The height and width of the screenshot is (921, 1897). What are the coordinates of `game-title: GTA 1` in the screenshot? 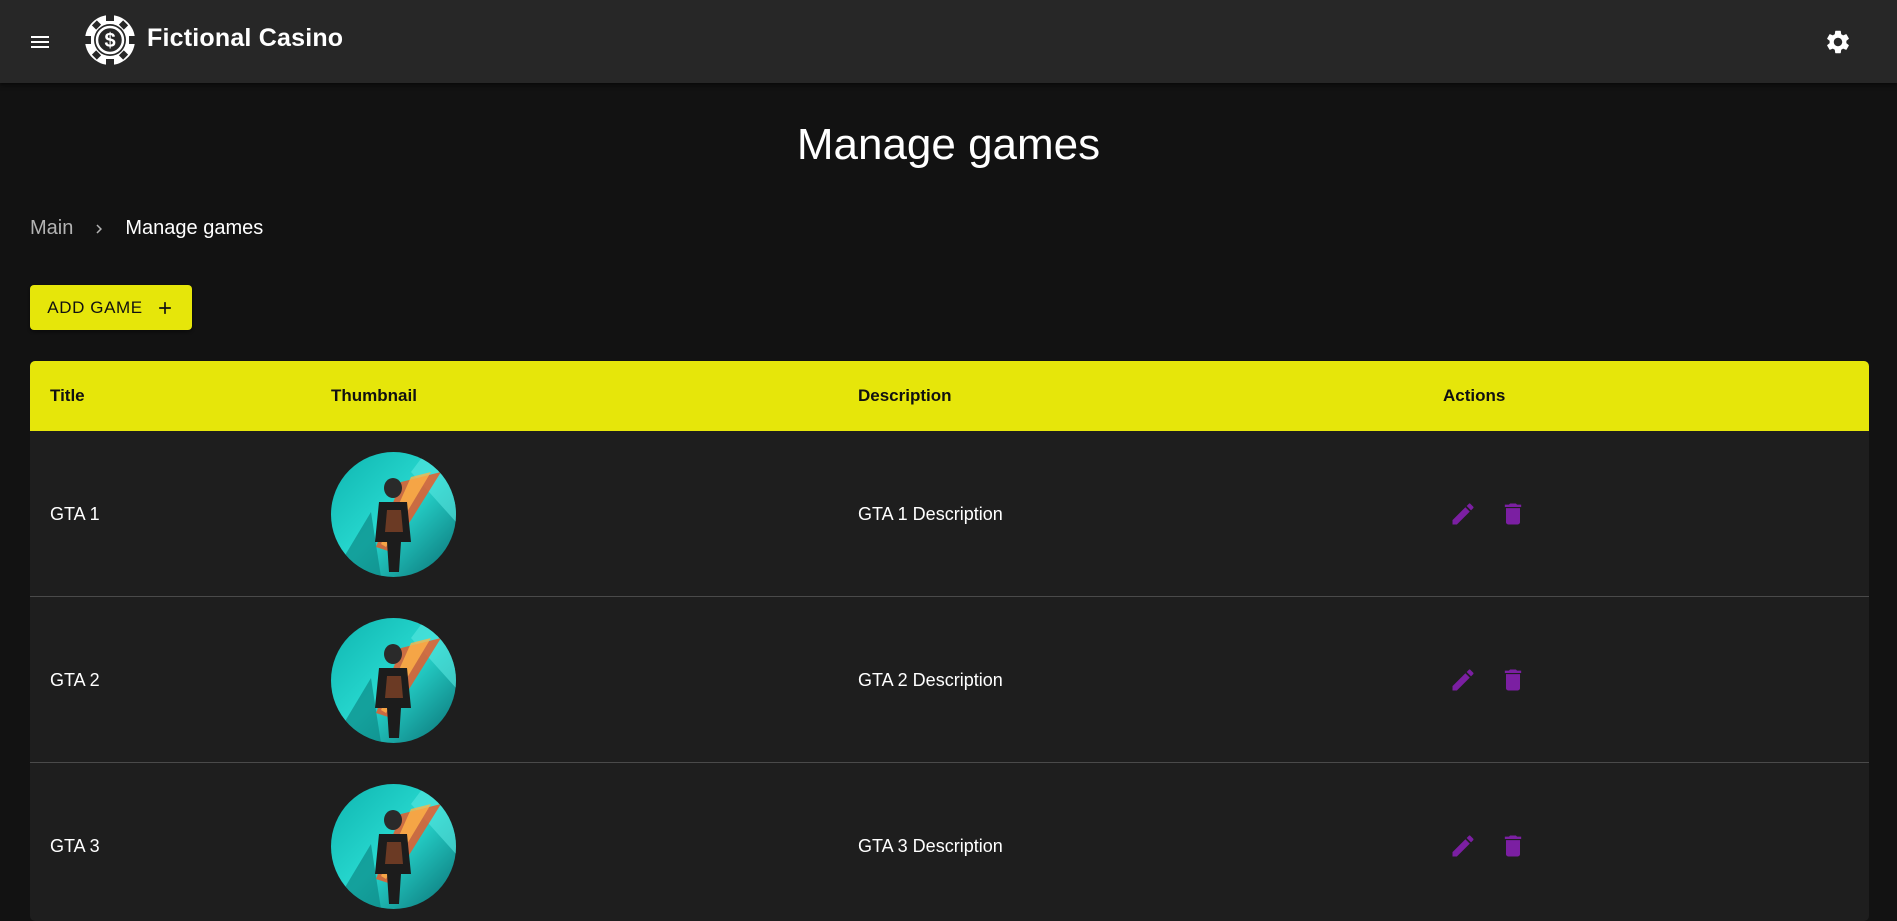 It's located at (75, 513).